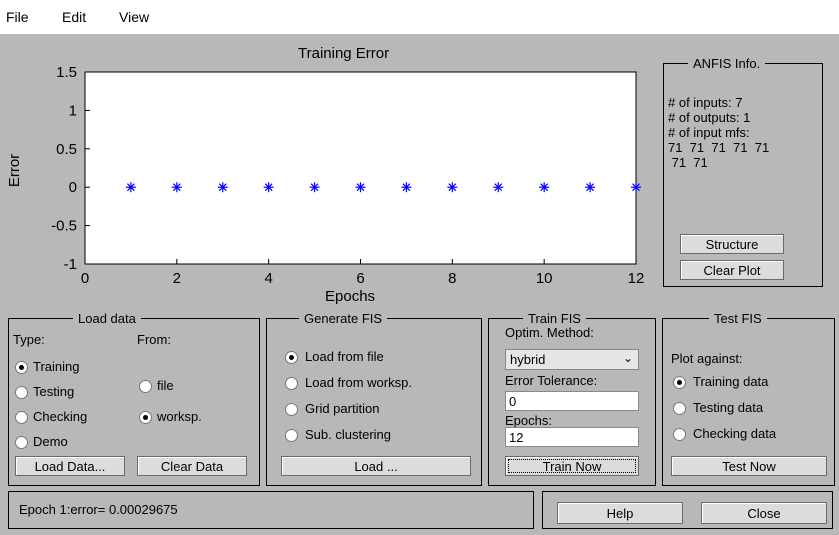  Describe the element at coordinates (177, 278) in the screenshot. I see `x-tick-label: 2` at that location.